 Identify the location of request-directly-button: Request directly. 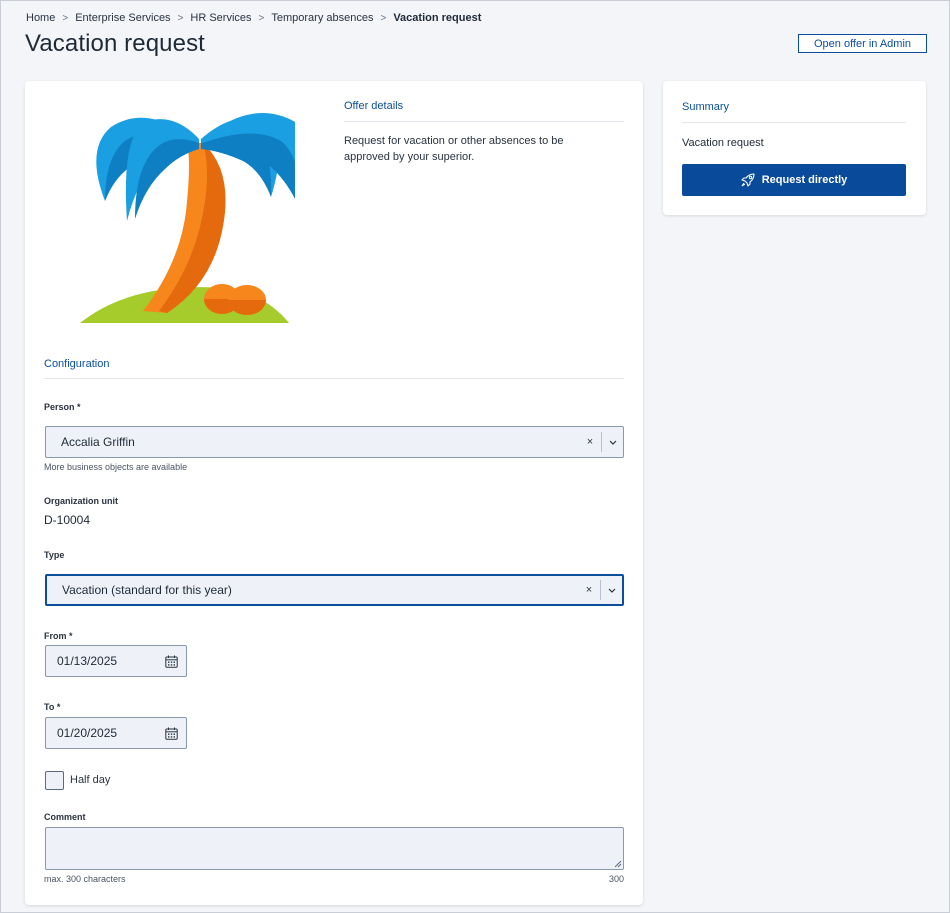
(794, 180).